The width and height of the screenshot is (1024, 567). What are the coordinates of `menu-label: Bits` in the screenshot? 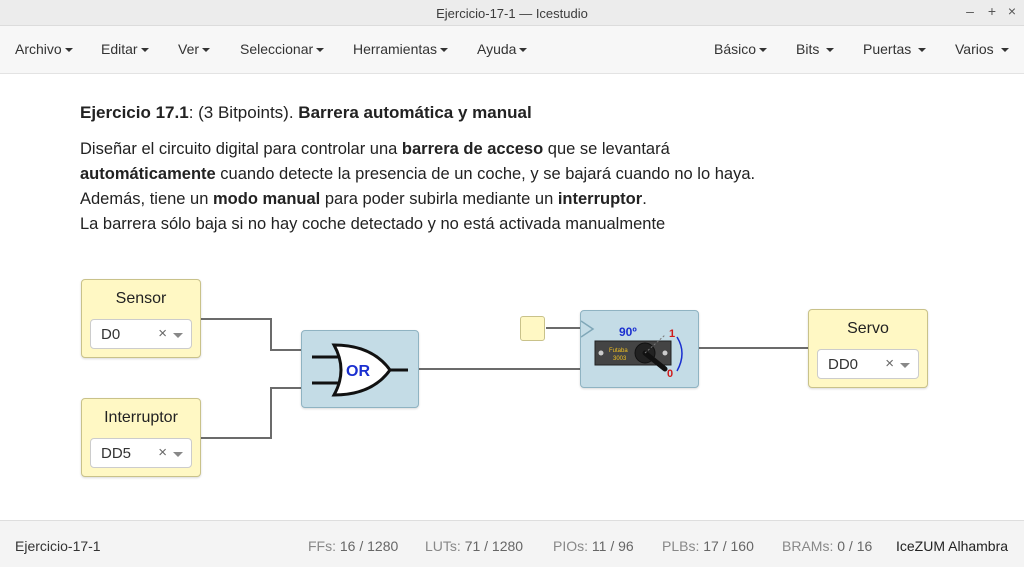 It's located at (808, 49).